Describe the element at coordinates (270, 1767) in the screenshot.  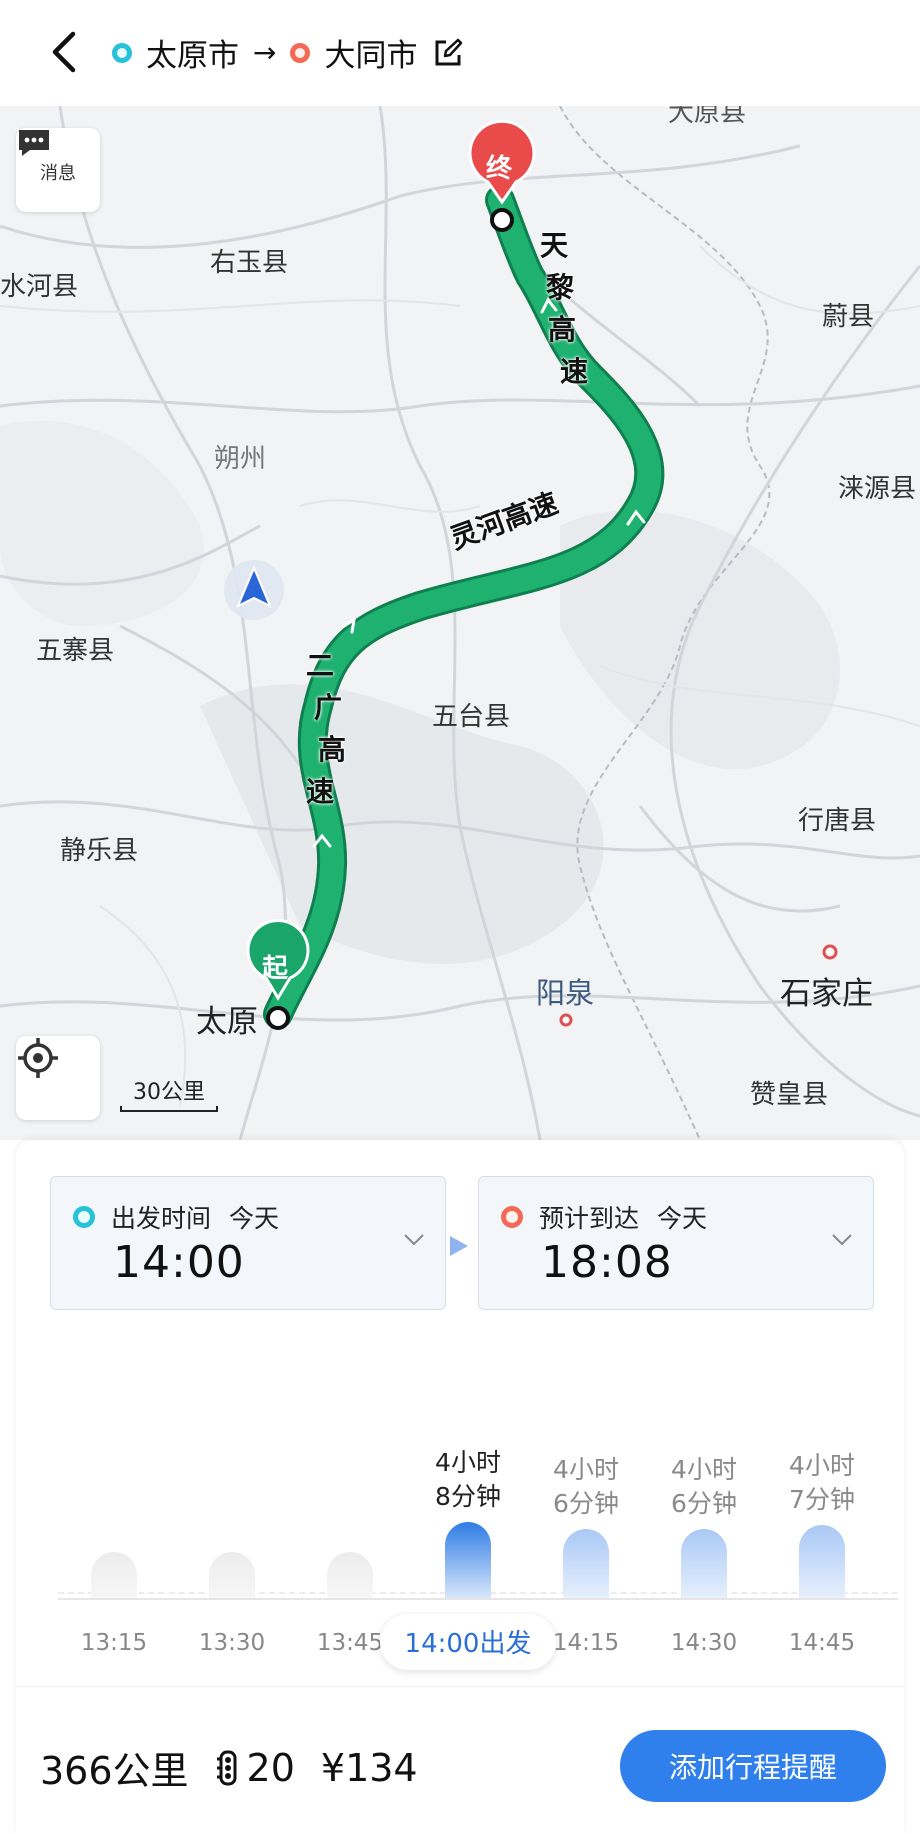
I see `traffic-light-count: 20` at that location.